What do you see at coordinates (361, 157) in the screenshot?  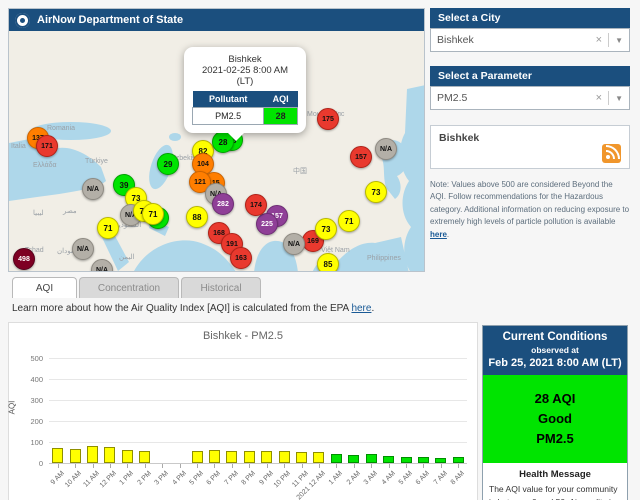 I see `aqi-marker: 157` at bounding box center [361, 157].